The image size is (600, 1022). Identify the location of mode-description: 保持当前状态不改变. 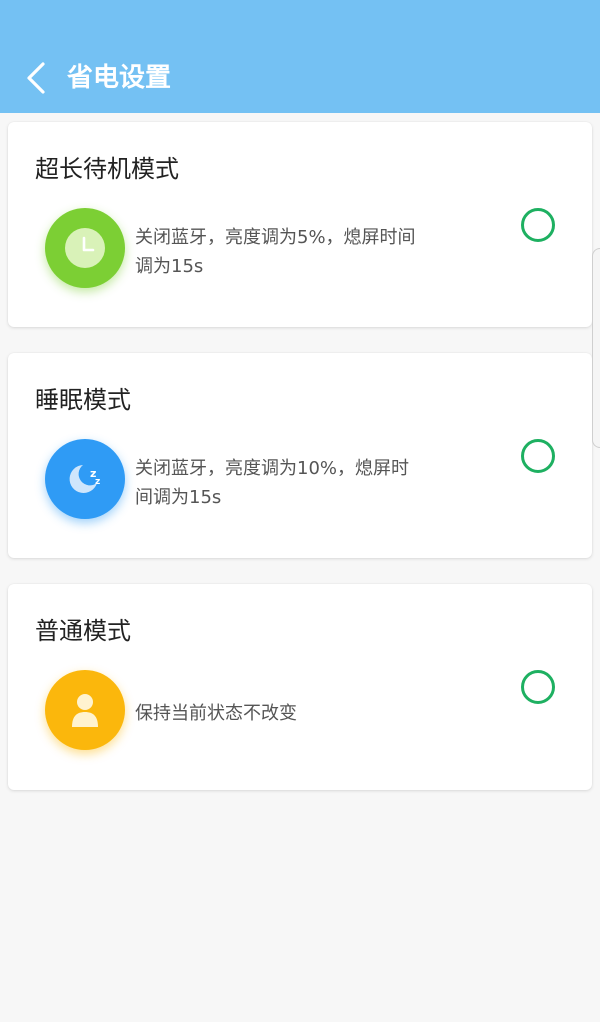
(285, 713).